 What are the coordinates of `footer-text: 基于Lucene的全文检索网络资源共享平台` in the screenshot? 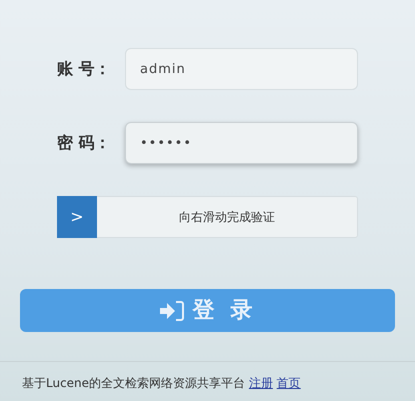 It's located at (134, 383).